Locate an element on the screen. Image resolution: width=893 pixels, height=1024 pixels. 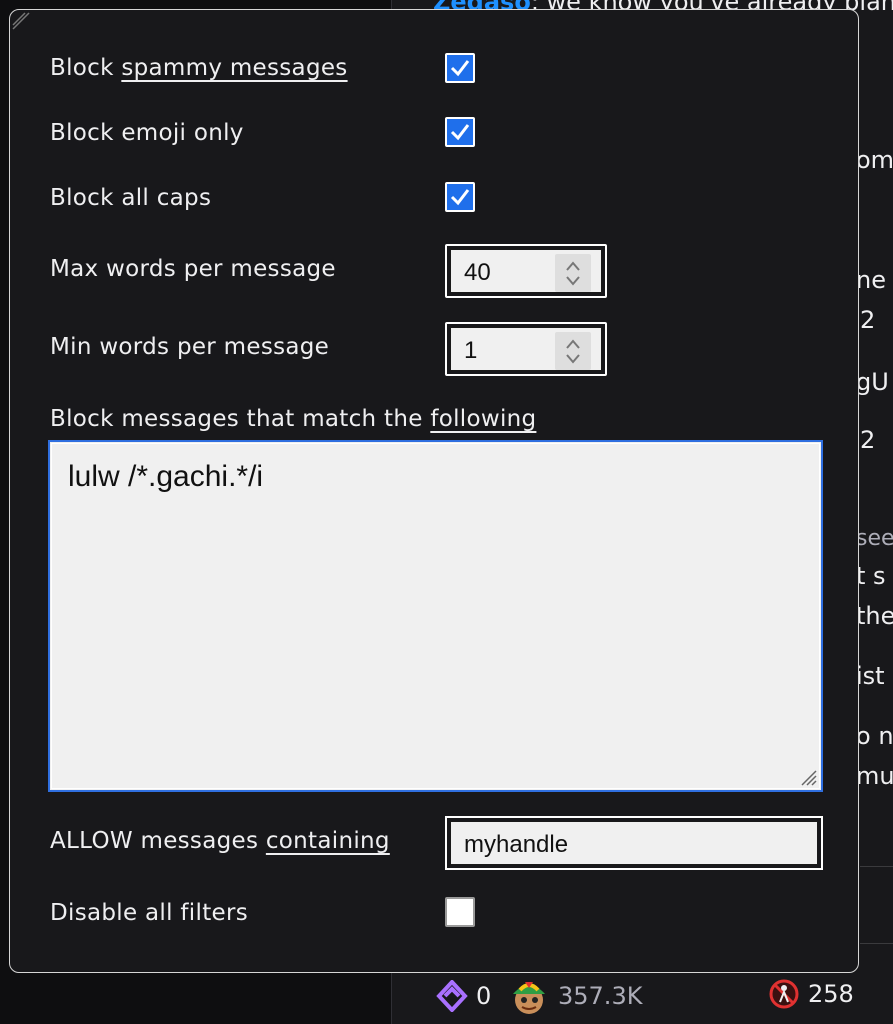
max-words-label: Max words per message is located at coordinates (193, 269).